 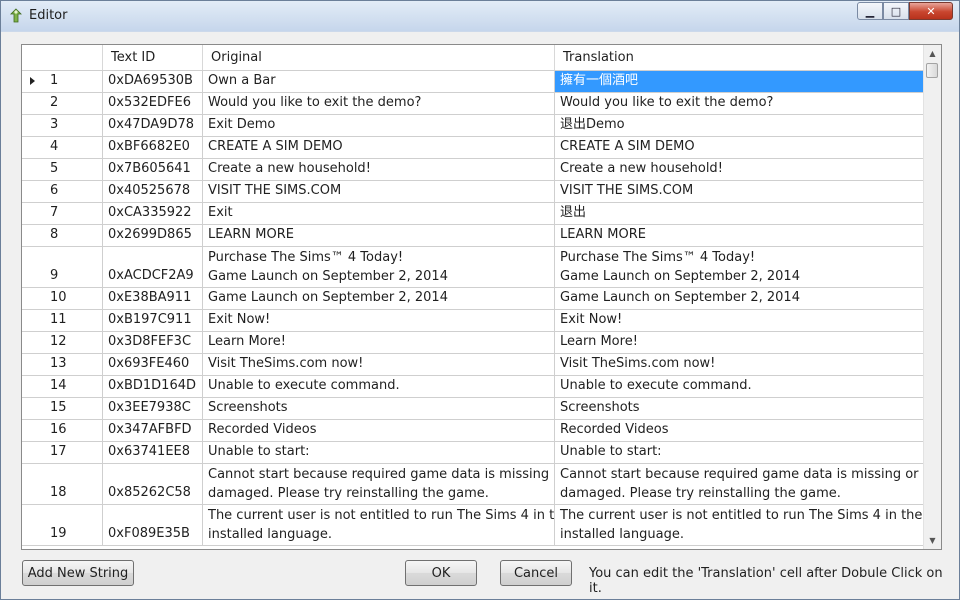 What do you see at coordinates (153, 148) in the screenshot?
I see `text-id-cell: 0xBF6682E0` at bounding box center [153, 148].